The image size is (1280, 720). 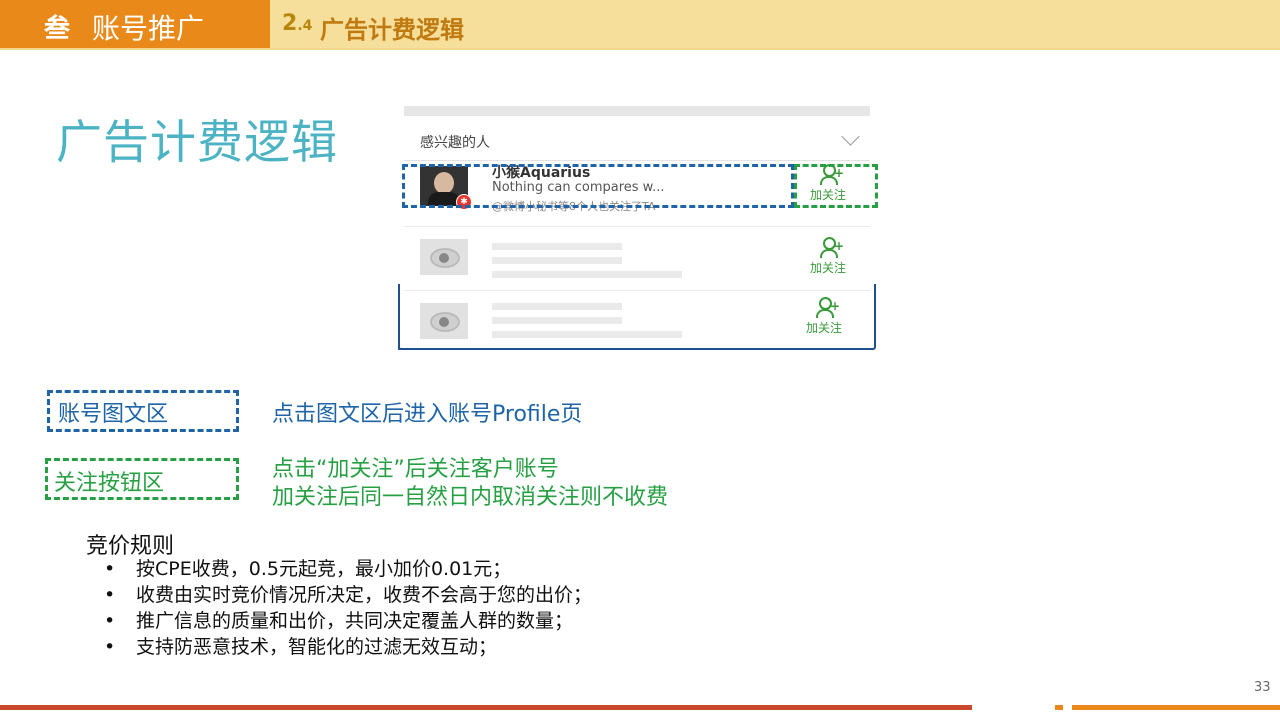 What do you see at coordinates (148, 28) in the screenshot?
I see `section-title: 账号推广` at bounding box center [148, 28].